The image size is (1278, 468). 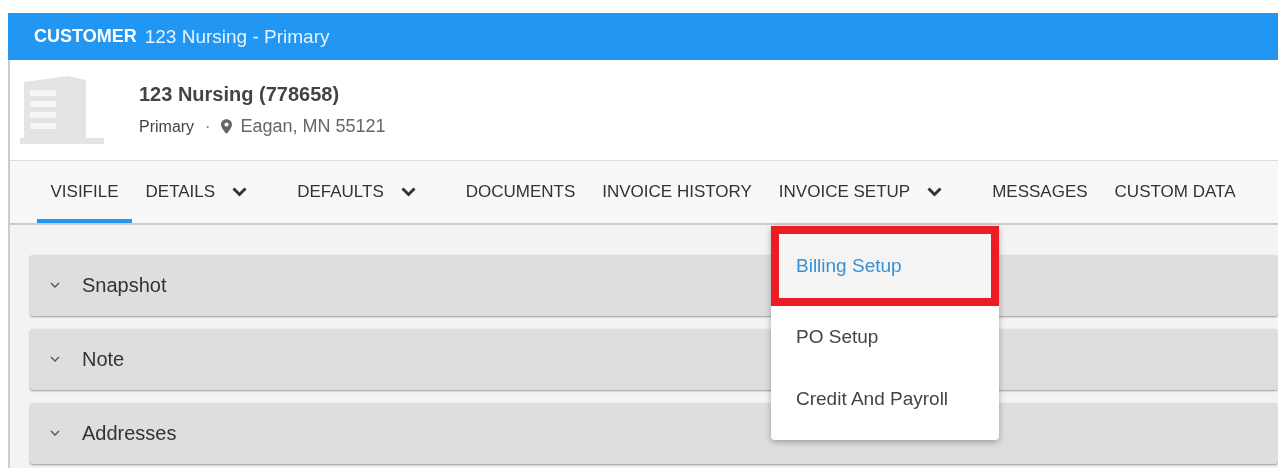 What do you see at coordinates (85, 36) in the screenshot?
I see `section-label: CUSTOMER` at bounding box center [85, 36].